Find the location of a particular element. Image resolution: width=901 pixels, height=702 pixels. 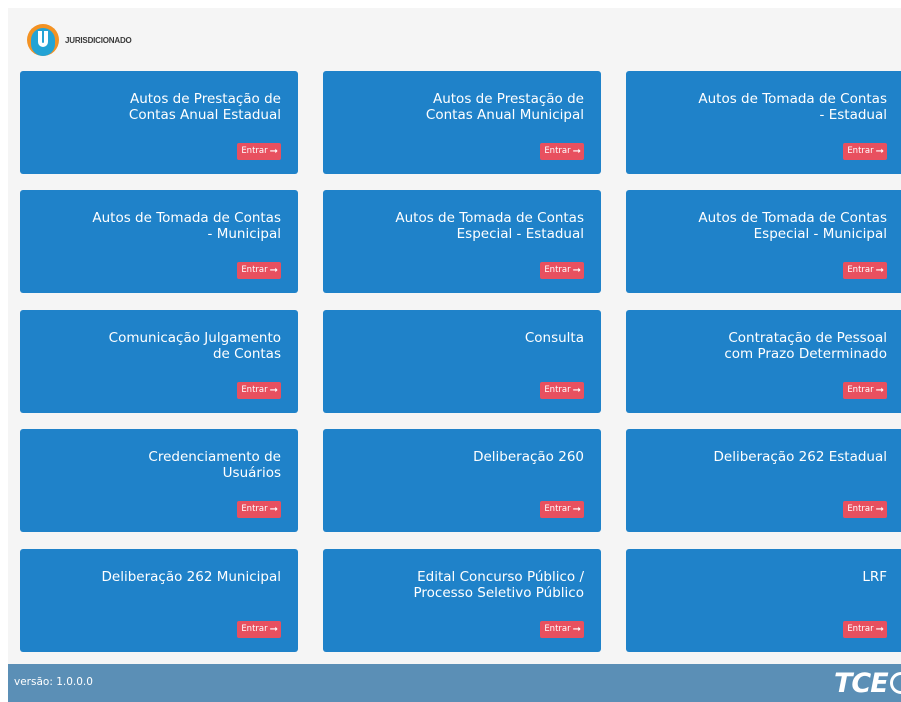

card-title: Deliberação 262 Estadual is located at coordinates (800, 457).